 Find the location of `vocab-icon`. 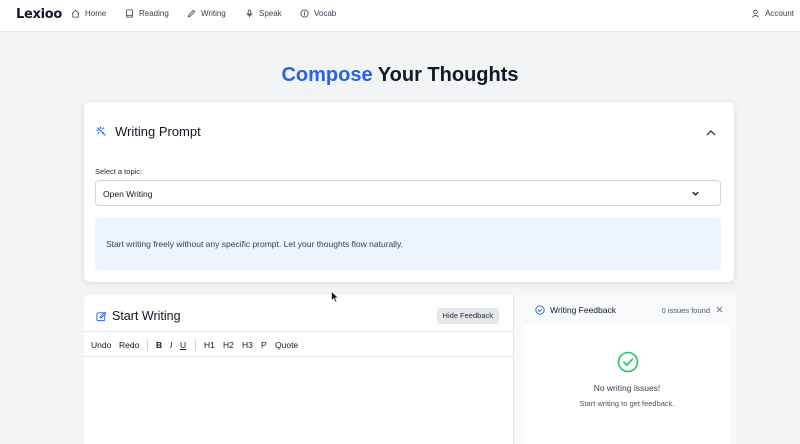

vocab-icon is located at coordinates (304, 13).